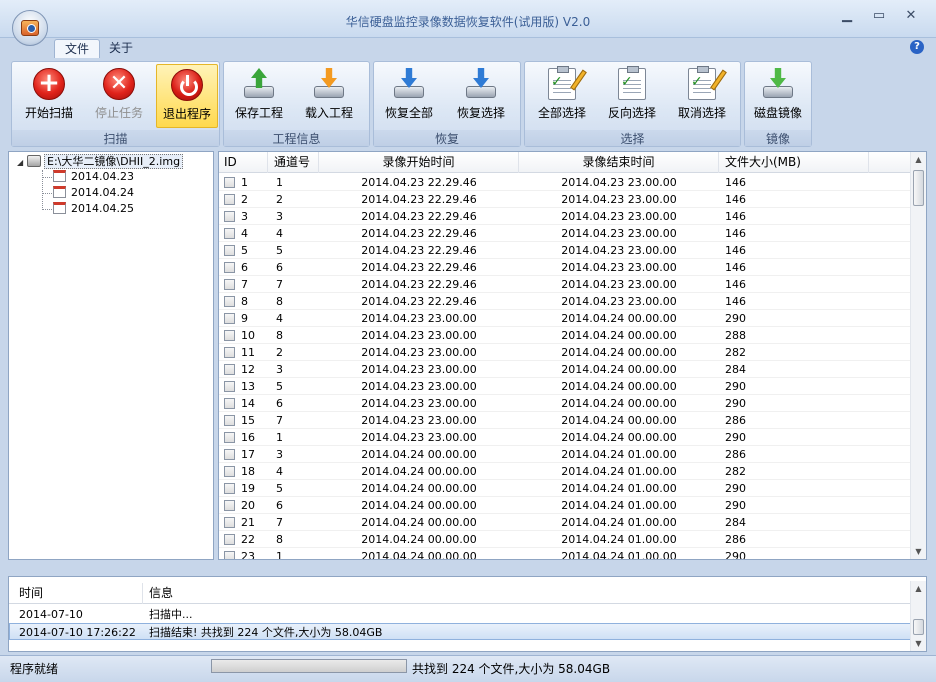  I want to click on calendar-icon, so click(59, 208).